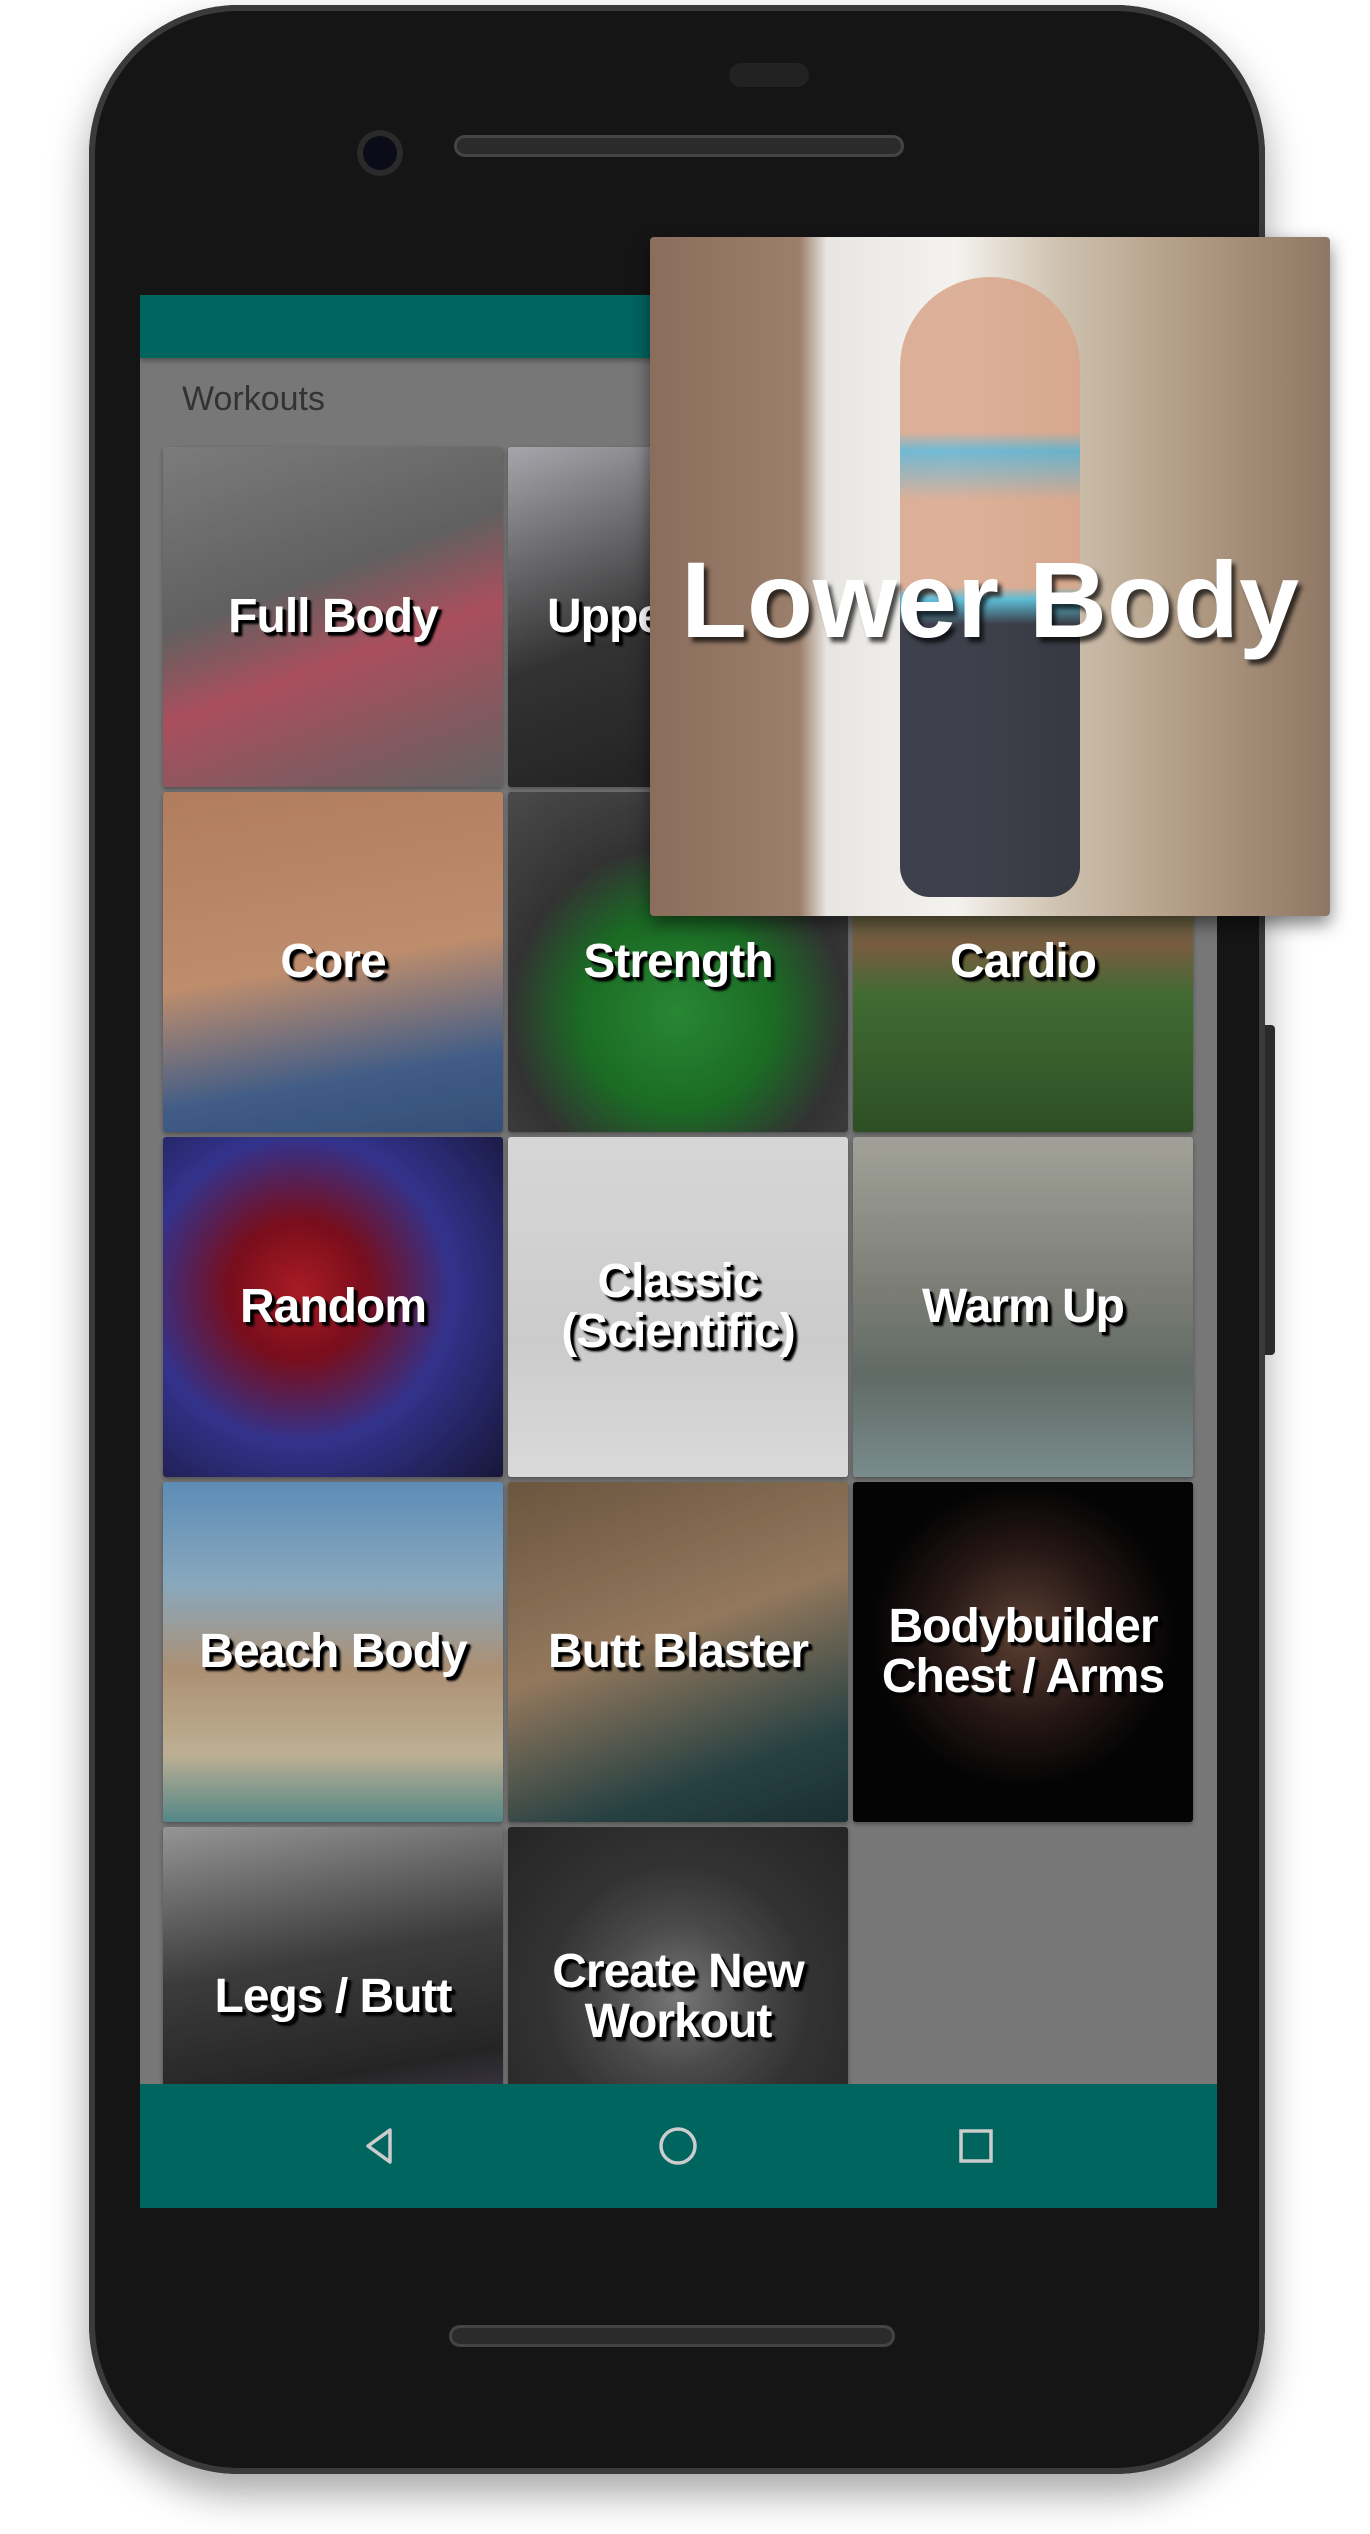 This screenshot has width=1370, height=2534. What do you see at coordinates (678, 1996) in the screenshot?
I see `tile-label: Create New Workout` at bounding box center [678, 1996].